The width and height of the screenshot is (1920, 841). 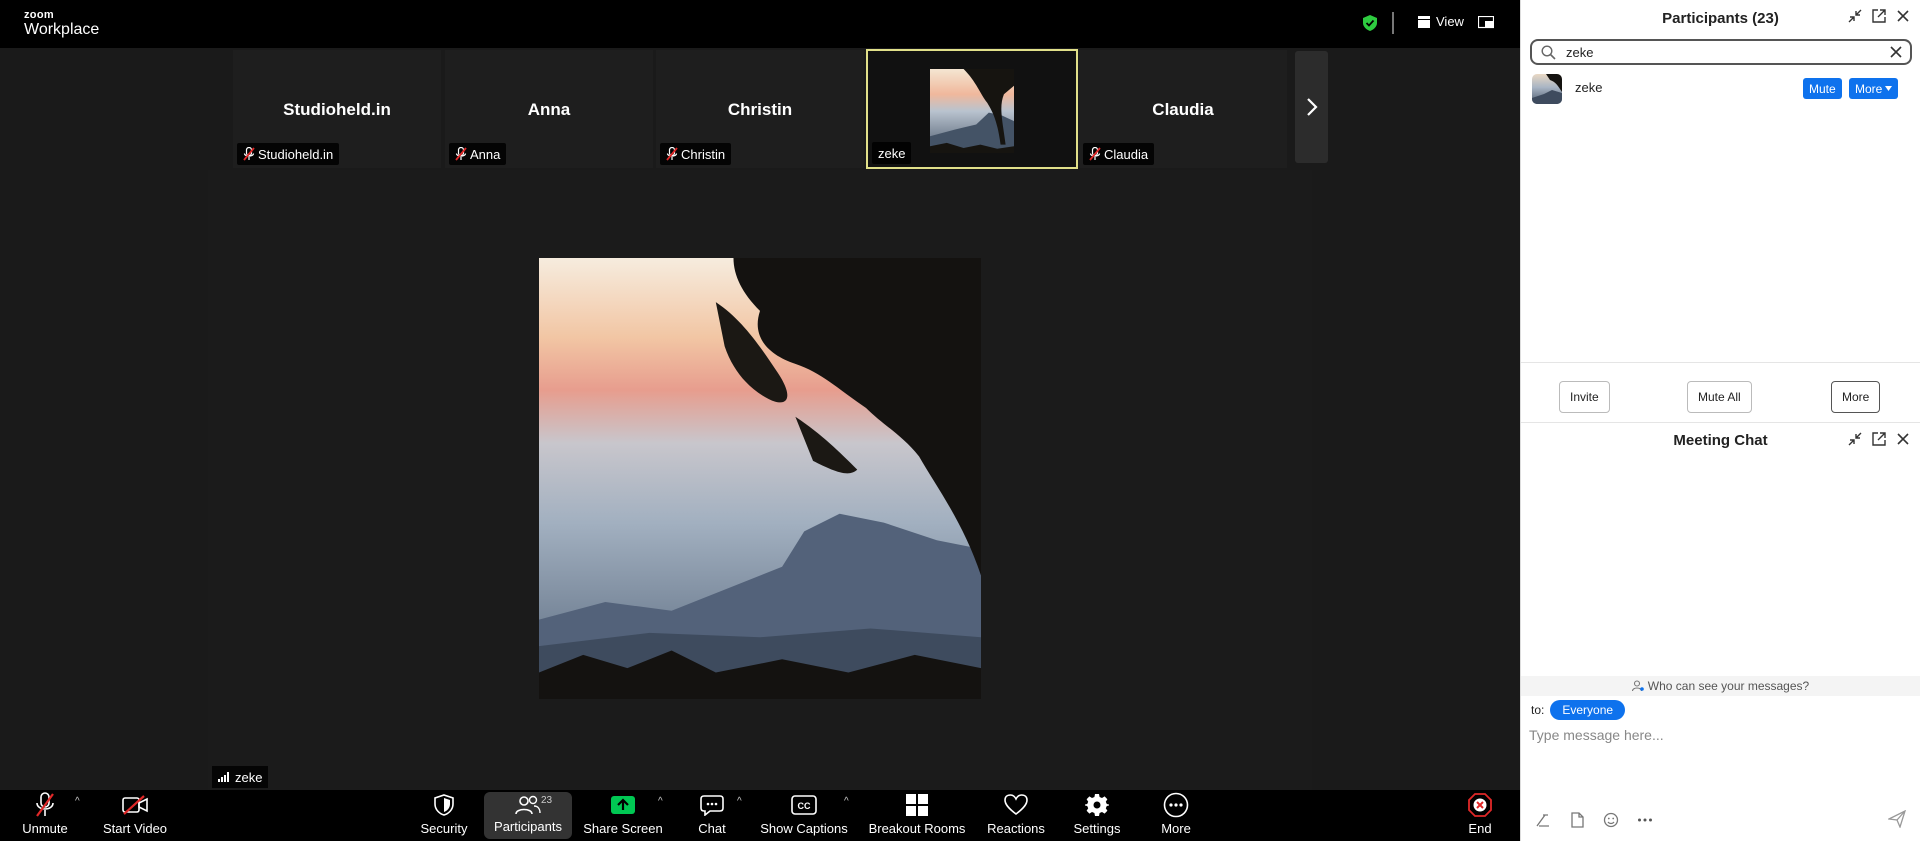 I want to click on start-video-button: Start Video, so click(x=135, y=815).